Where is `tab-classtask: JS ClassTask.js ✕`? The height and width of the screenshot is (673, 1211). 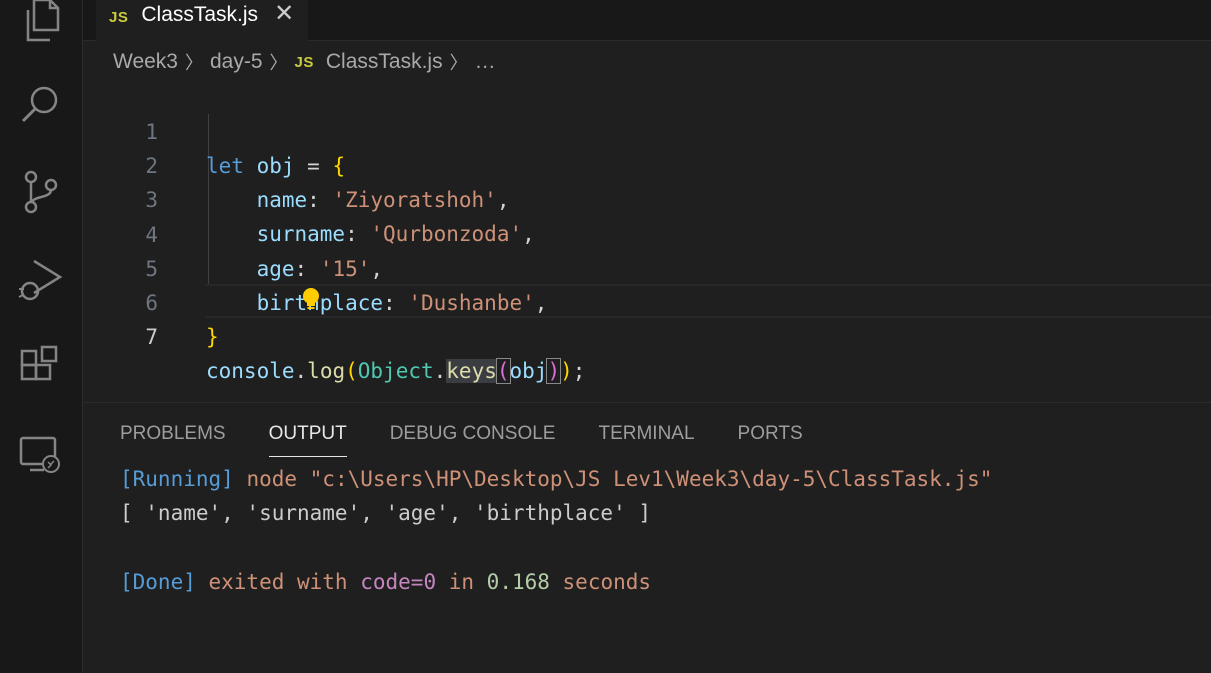 tab-classtask: JS ClassTask.js ✕ is located at coordinates (202, 20).